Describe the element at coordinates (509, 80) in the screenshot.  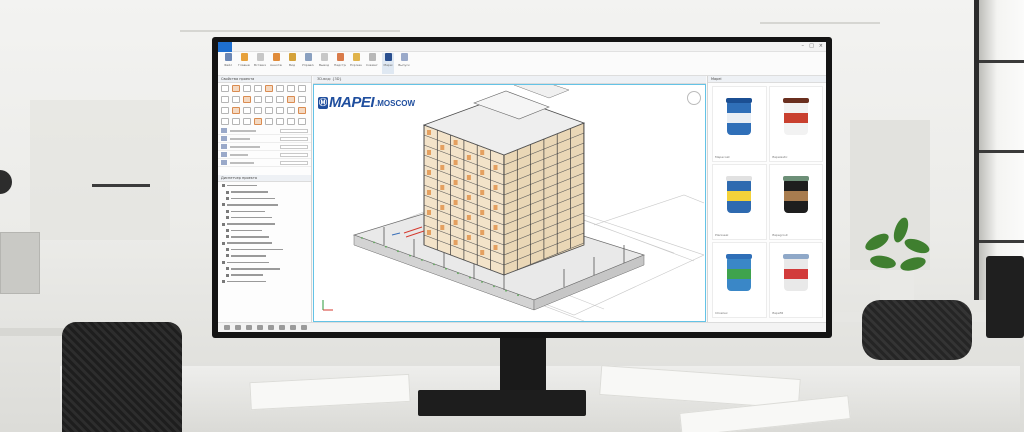
I see `view-tab: 3D-вид: {3D}` at that location.